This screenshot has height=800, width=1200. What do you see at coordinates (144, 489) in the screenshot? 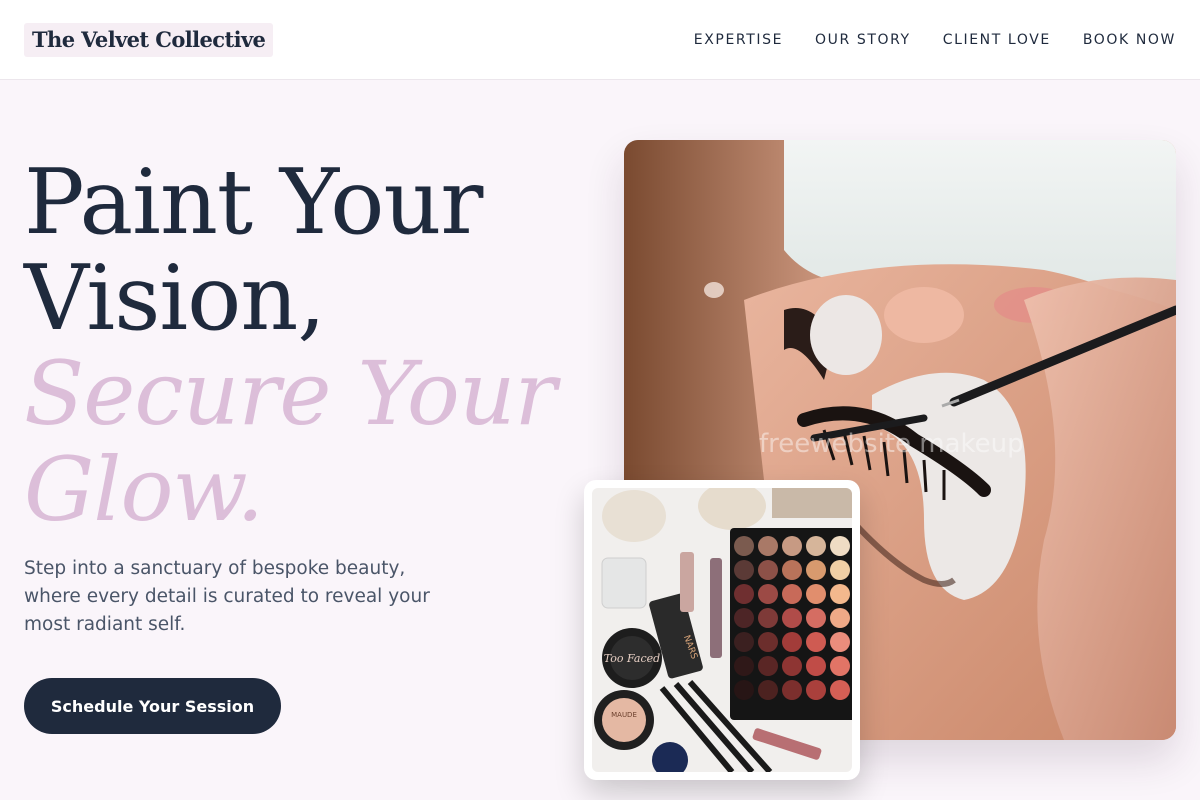
I see `hero-title-line-4: Glow.` at bounding box center [144, 489].